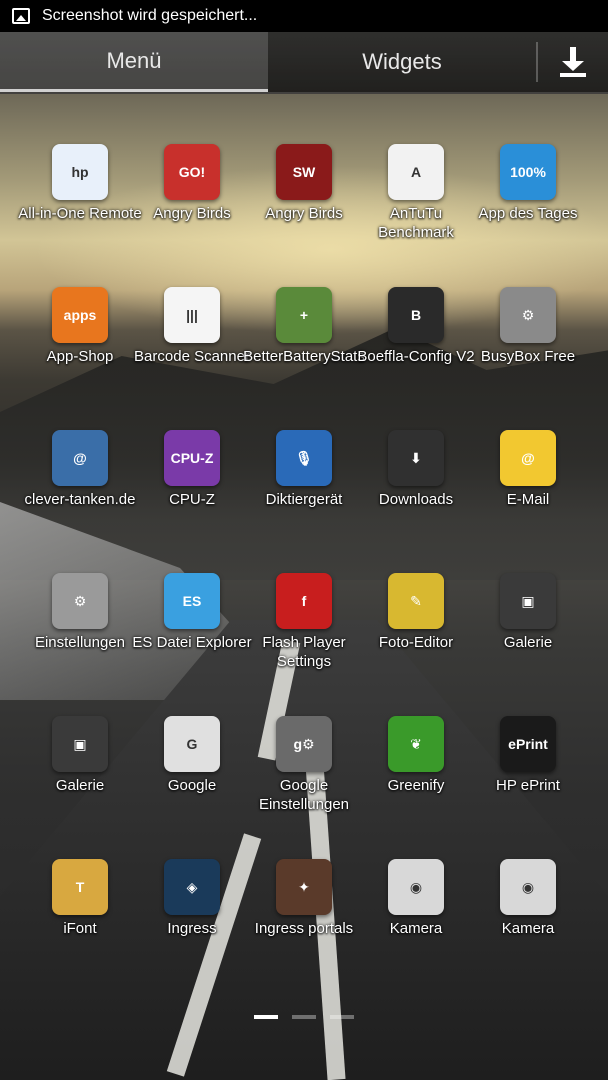 The height and width of the screenshot is (1080, 608). I want to click on app-shortcut: ✦ Ingress portals, so click(304, 898).